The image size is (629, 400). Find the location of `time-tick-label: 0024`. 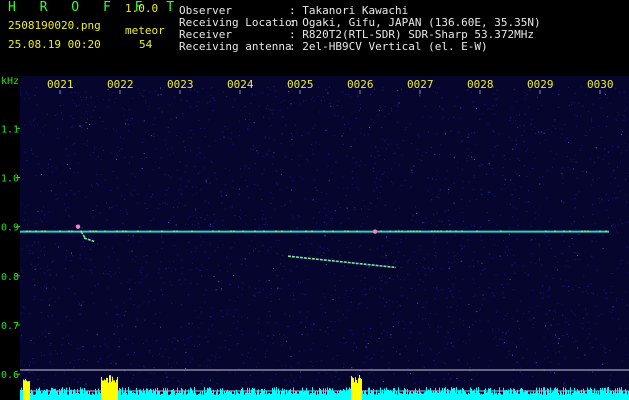

time-tick-label: 0024 is located at coordinates (240, 84).